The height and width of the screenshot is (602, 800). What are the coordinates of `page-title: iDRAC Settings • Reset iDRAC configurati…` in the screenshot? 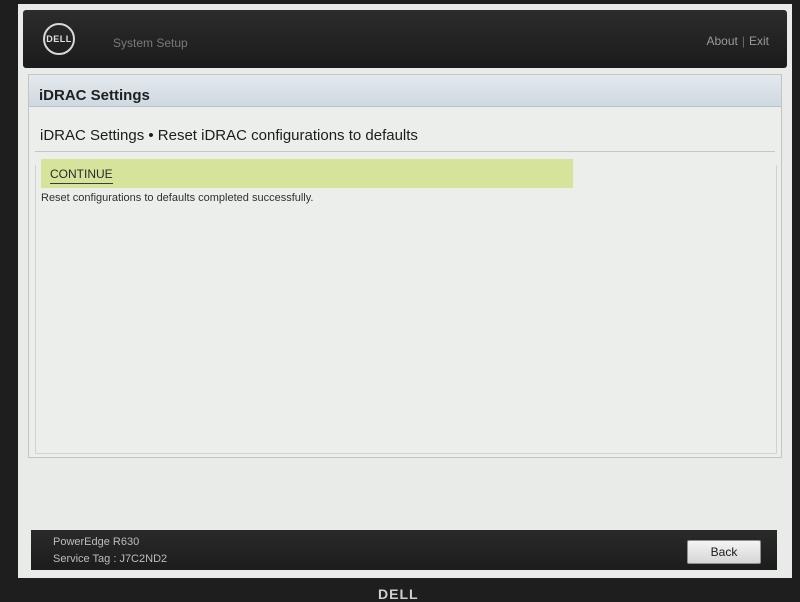 It's located at (229, 135).